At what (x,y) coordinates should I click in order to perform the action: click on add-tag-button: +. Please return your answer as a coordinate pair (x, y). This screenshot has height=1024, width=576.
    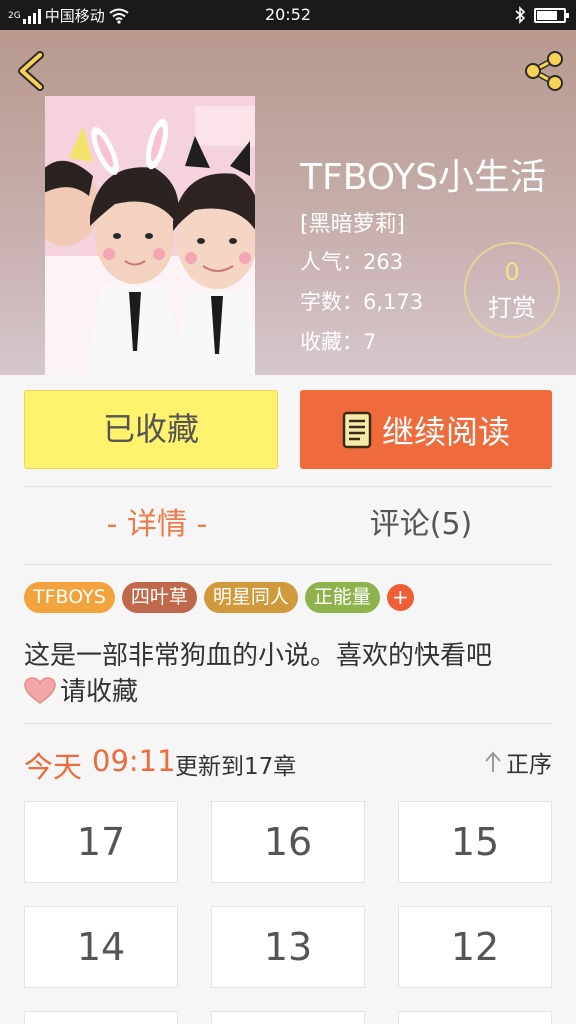
    Looking at the image, I should click on (400, 597).